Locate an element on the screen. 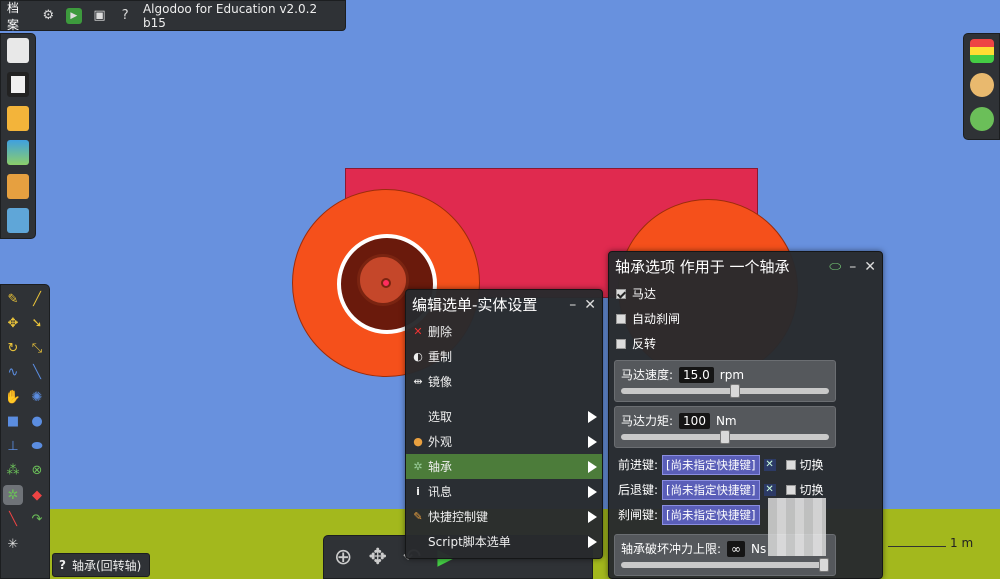 This screenshot has width=1000, height=579. zoom-icon: ⊕ is located at coordinates (343, 557).